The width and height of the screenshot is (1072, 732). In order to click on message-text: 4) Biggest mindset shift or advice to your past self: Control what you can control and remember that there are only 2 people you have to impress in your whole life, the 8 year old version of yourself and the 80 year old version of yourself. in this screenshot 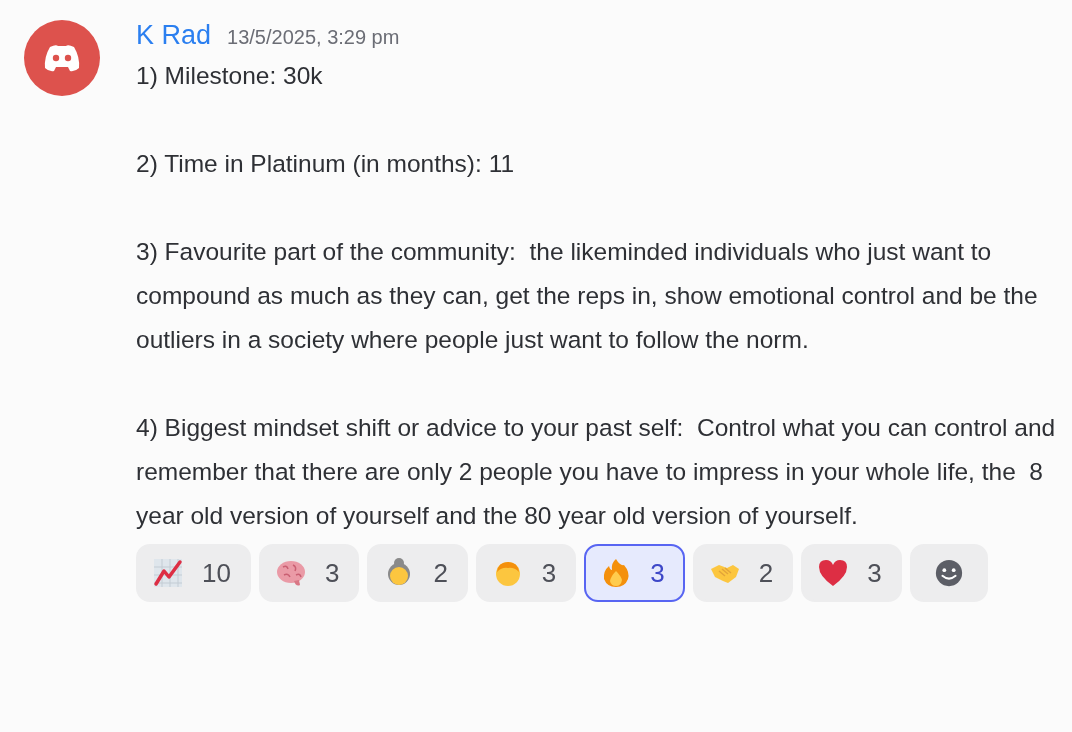, I will do `click(596, 472)`.